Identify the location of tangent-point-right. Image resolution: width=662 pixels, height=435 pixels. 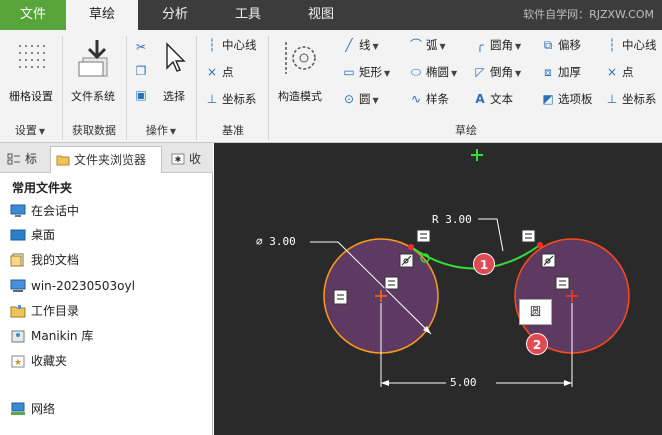
(540, 245).